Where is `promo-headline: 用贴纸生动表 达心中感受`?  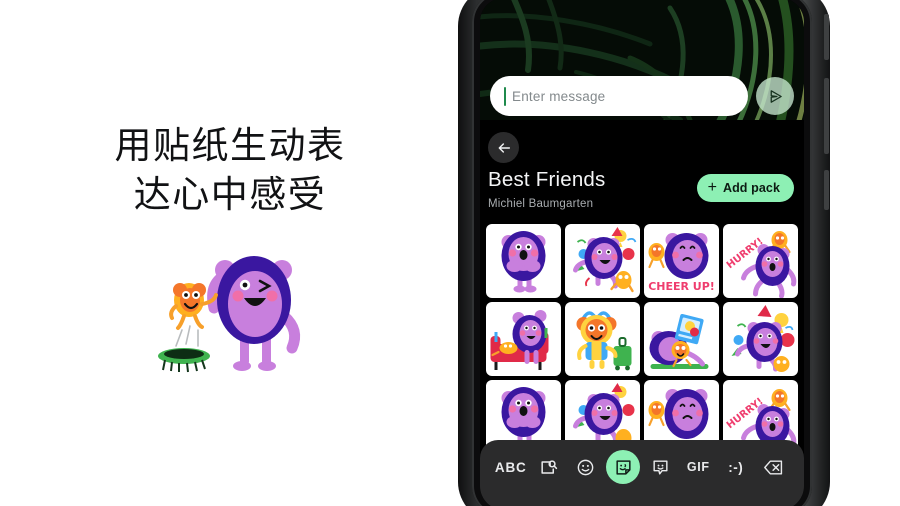
promo-headline: 用贴纸生动表 达心中感受 is located at coordinates (230, 171).